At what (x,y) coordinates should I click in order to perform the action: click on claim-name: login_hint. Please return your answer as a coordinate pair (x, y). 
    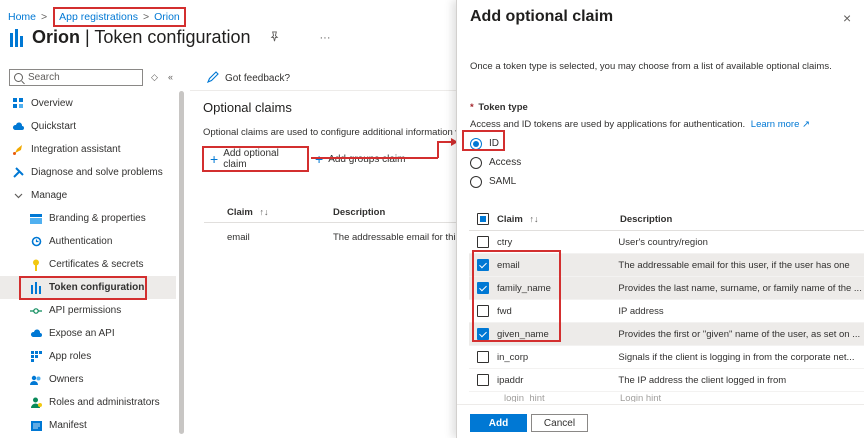
    Looking at the image, I should click on (524, 397).